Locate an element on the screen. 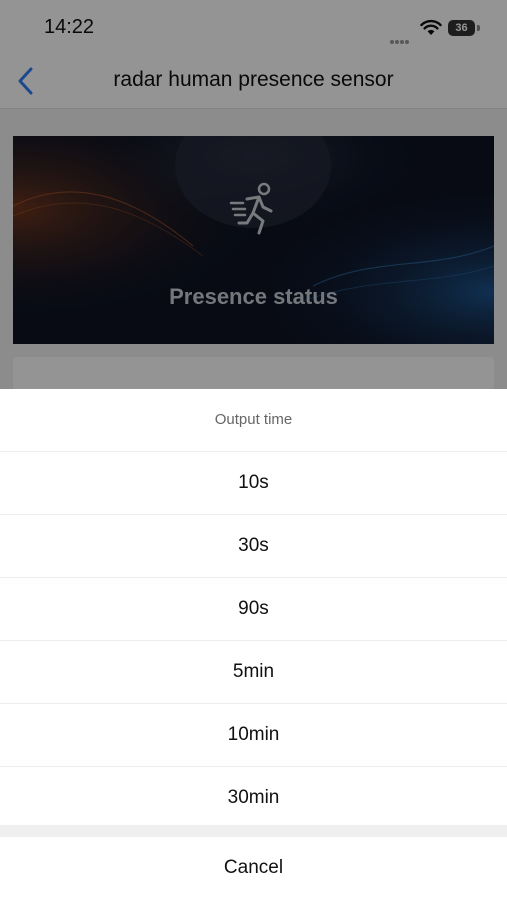 The image size is (507, 900). action-sheet-title: Output time is located at coordinates (253, 420).